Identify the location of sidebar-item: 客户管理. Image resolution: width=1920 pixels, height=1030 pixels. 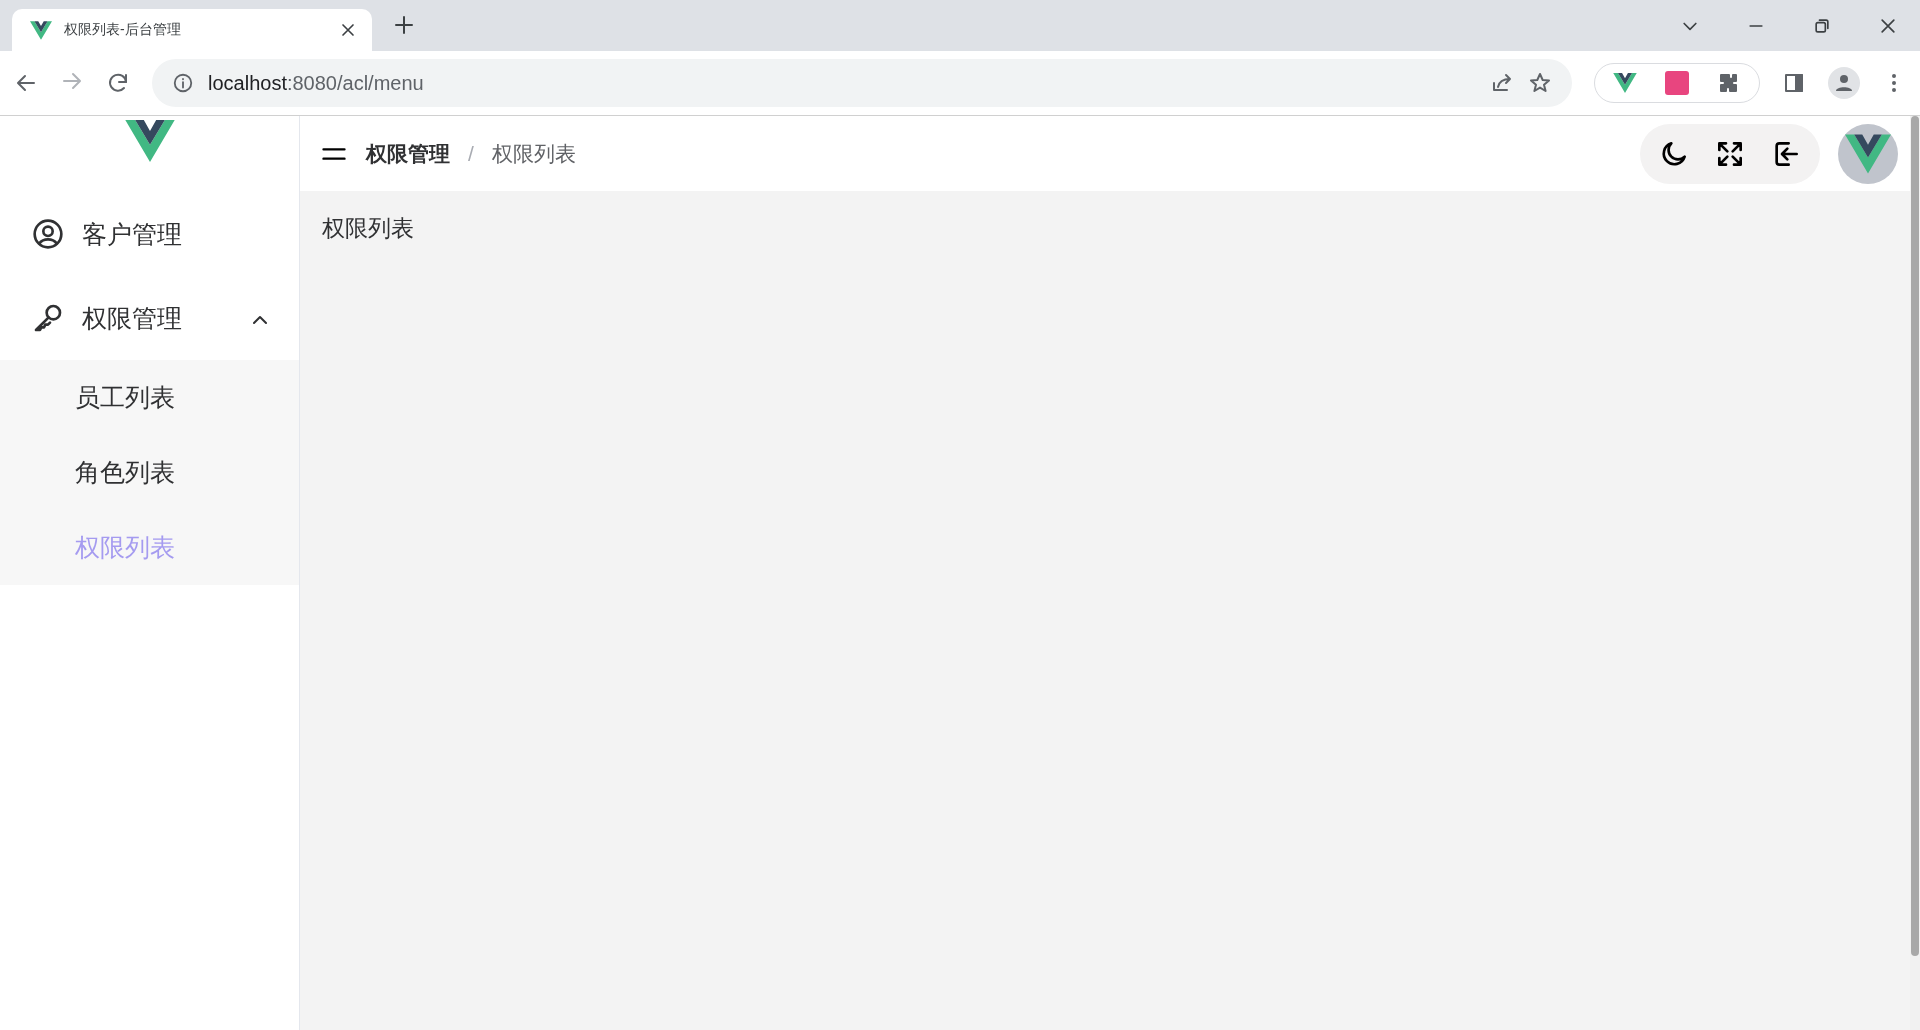
(149, 234).